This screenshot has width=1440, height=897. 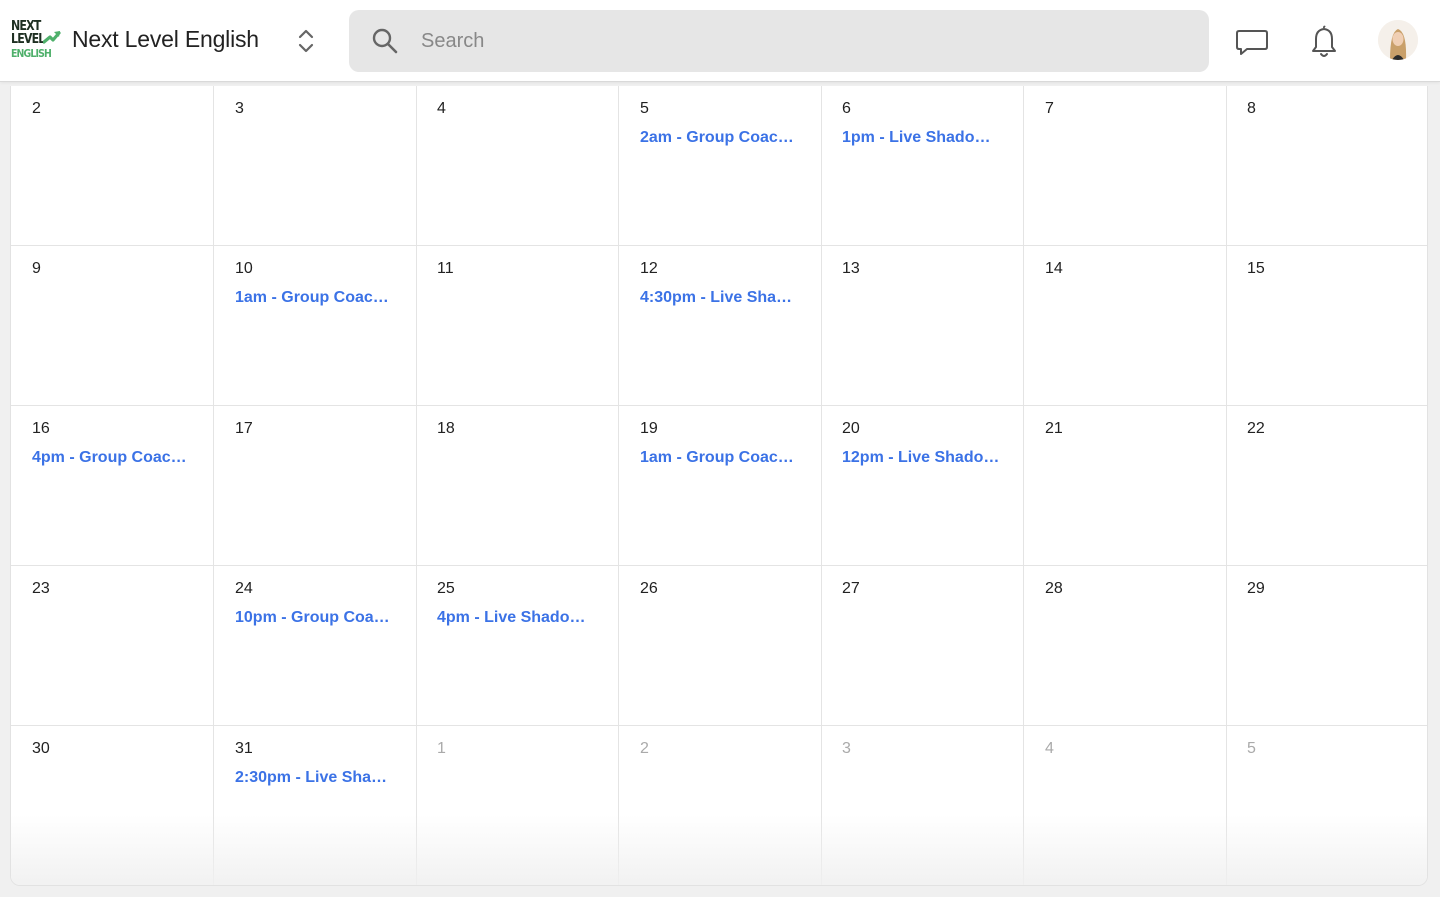 I want to click on day-cell: 15, so click(x=1326, y=325).